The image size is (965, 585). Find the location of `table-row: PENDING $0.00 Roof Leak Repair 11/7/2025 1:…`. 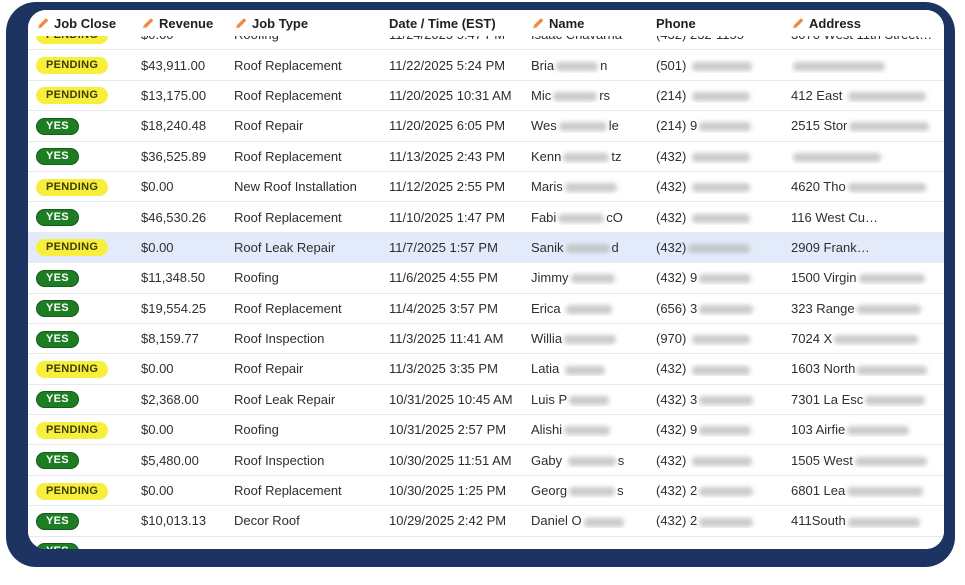

table-row: PENDING $0.00 Roof Leak Repair 11/7/2025 1:… is located at coordinates (486, 248).